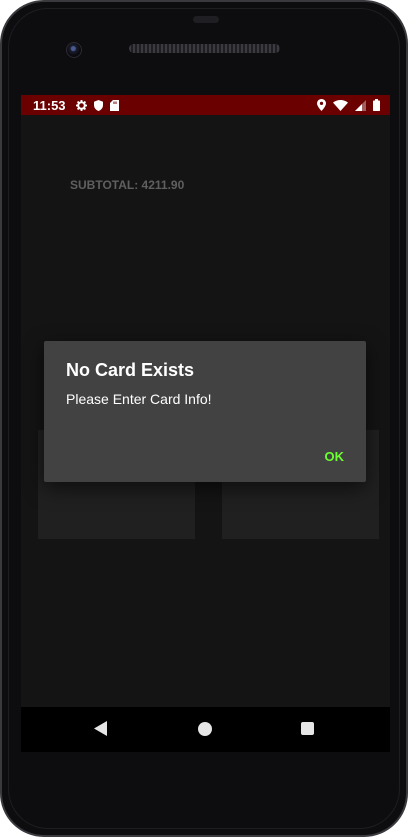  What do you see at coordinates (204, 48) in the screenshot?
I see `earpiece-speaker` at bounding box center [204, 48].